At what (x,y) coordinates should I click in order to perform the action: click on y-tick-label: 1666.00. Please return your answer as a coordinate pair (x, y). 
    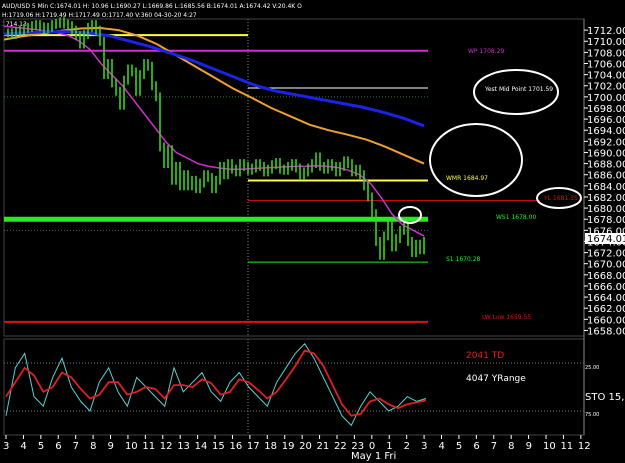
    Looking at the image, I should click on (606, 287).